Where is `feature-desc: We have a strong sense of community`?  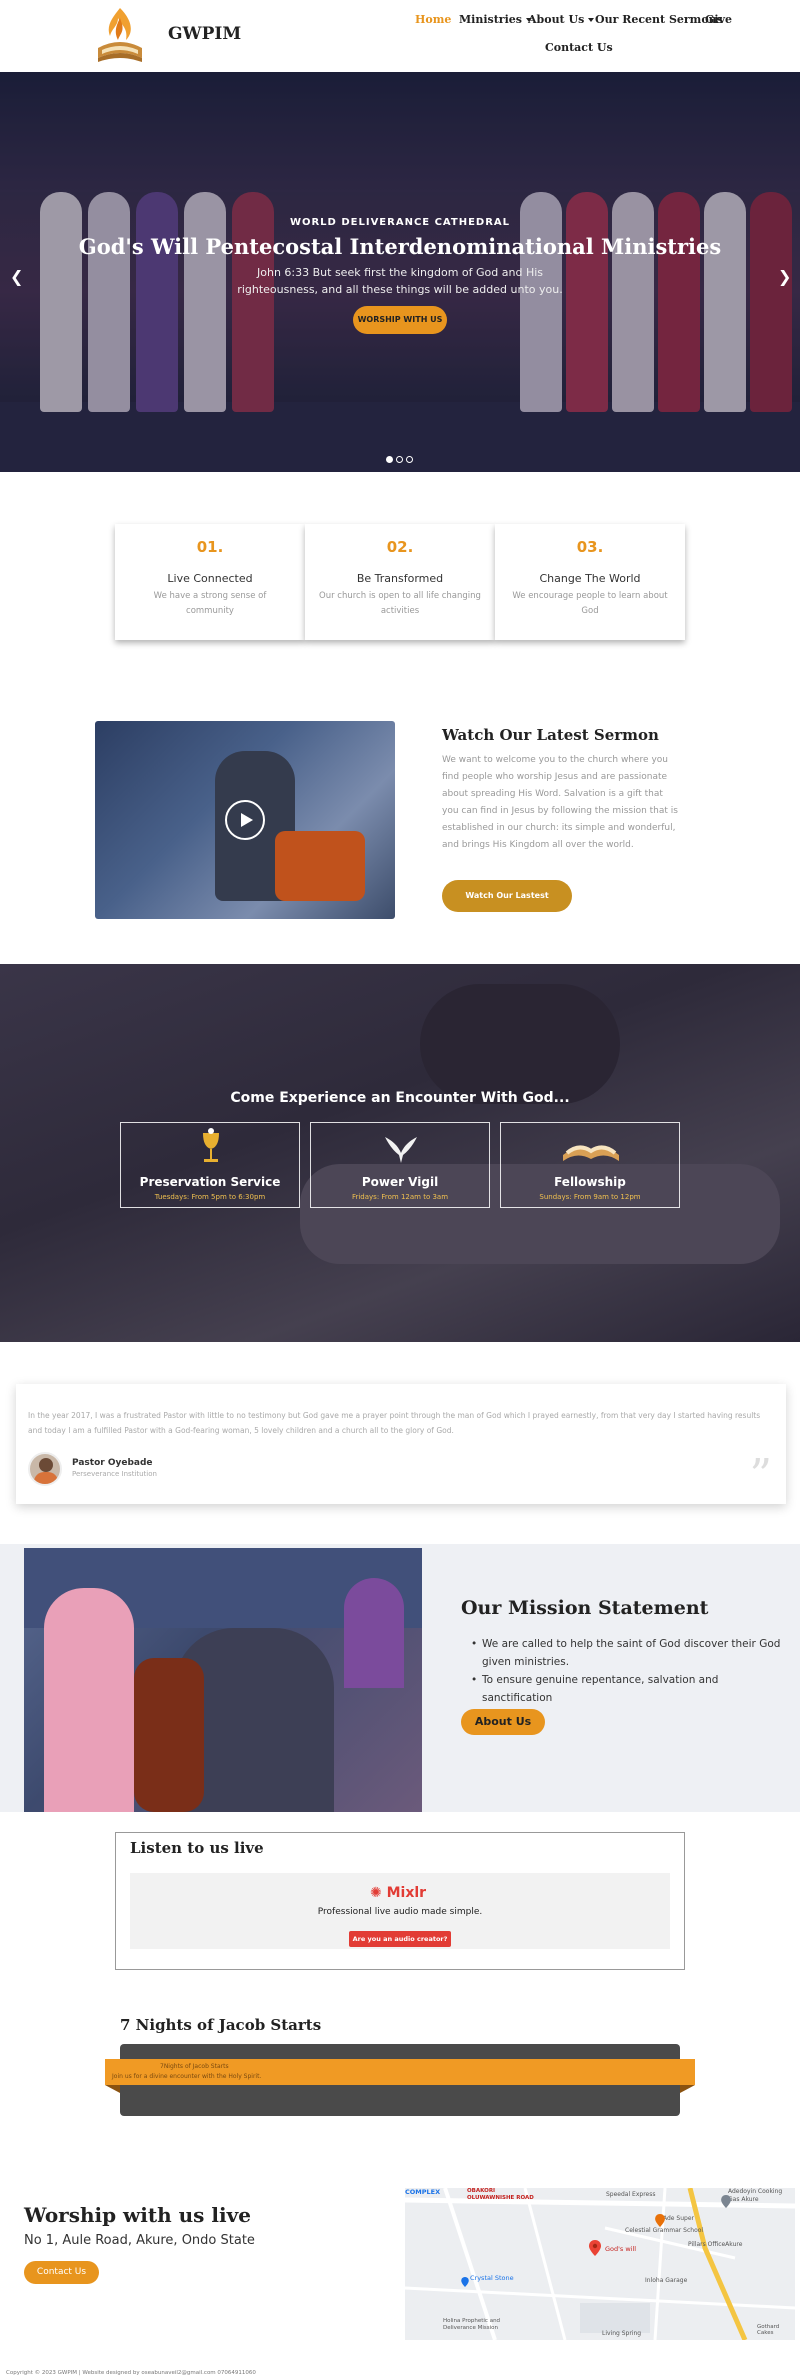
feature-desc: We have a strong sense of community is located at coordinates (210, 603).